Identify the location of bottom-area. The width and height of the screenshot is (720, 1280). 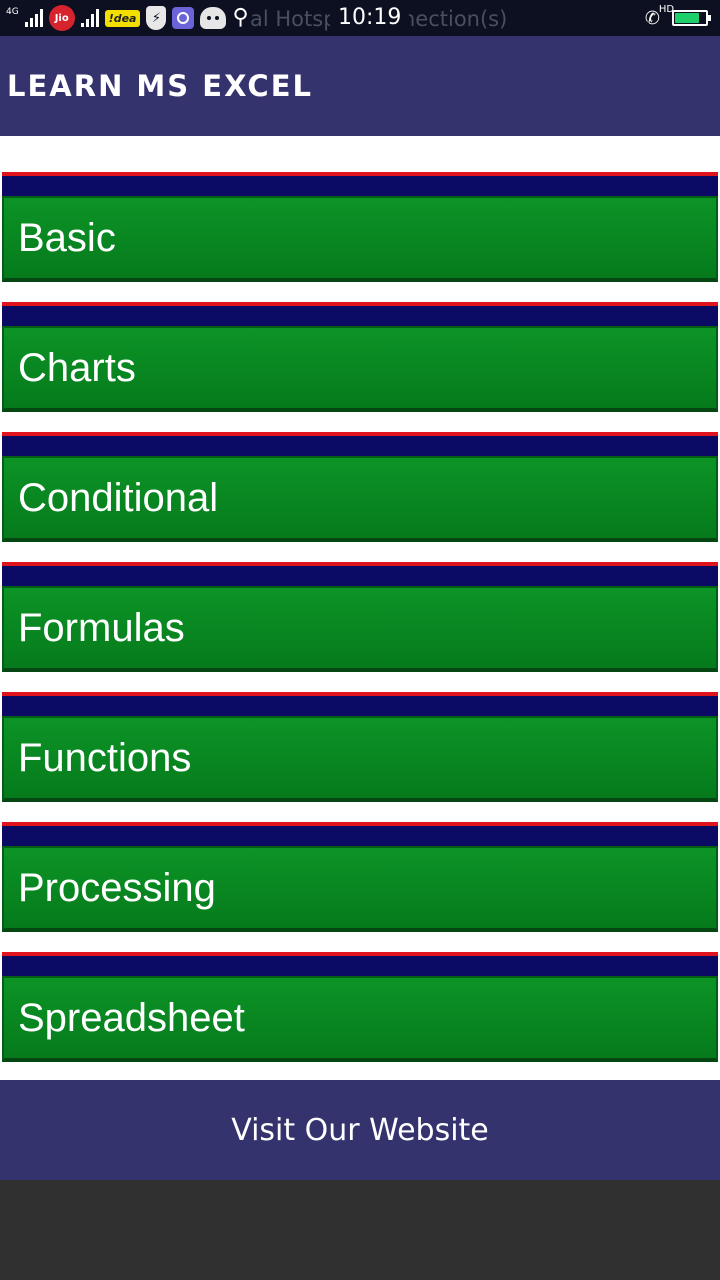
(360, 1230).